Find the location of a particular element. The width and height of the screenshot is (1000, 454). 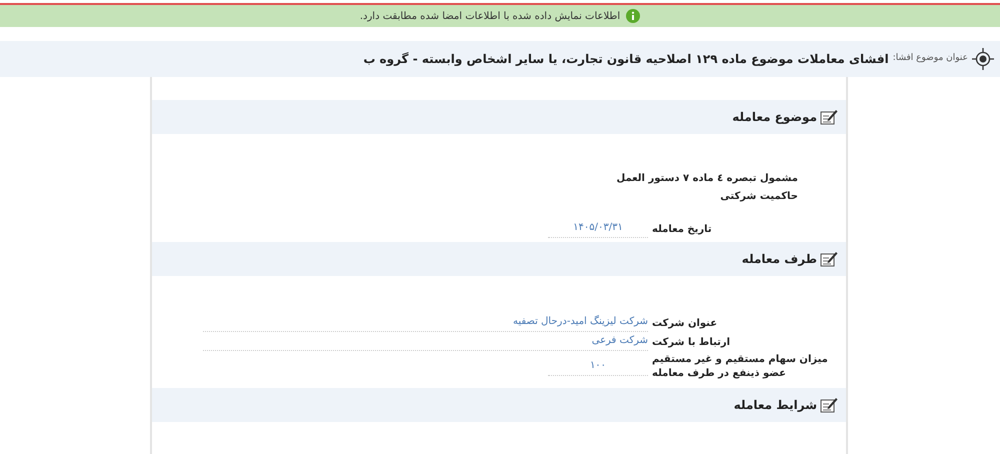

field-value: ۱۴۰۵/۰۳/۳۱ is located at coordinates (598, 229).